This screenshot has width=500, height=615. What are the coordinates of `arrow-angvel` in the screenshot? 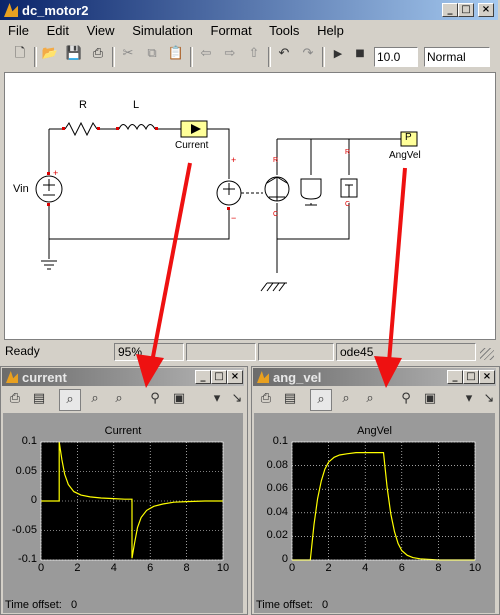 It's located at (397, 265).